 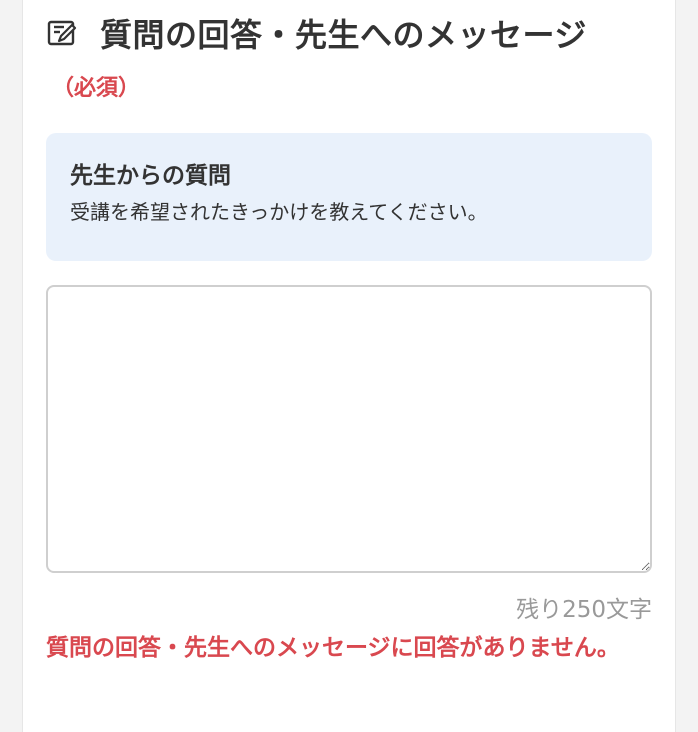 What do you see at coordinates (62, 33) in the screenshot?
I see `edit-message-icon` at bounding box center [62, 33].